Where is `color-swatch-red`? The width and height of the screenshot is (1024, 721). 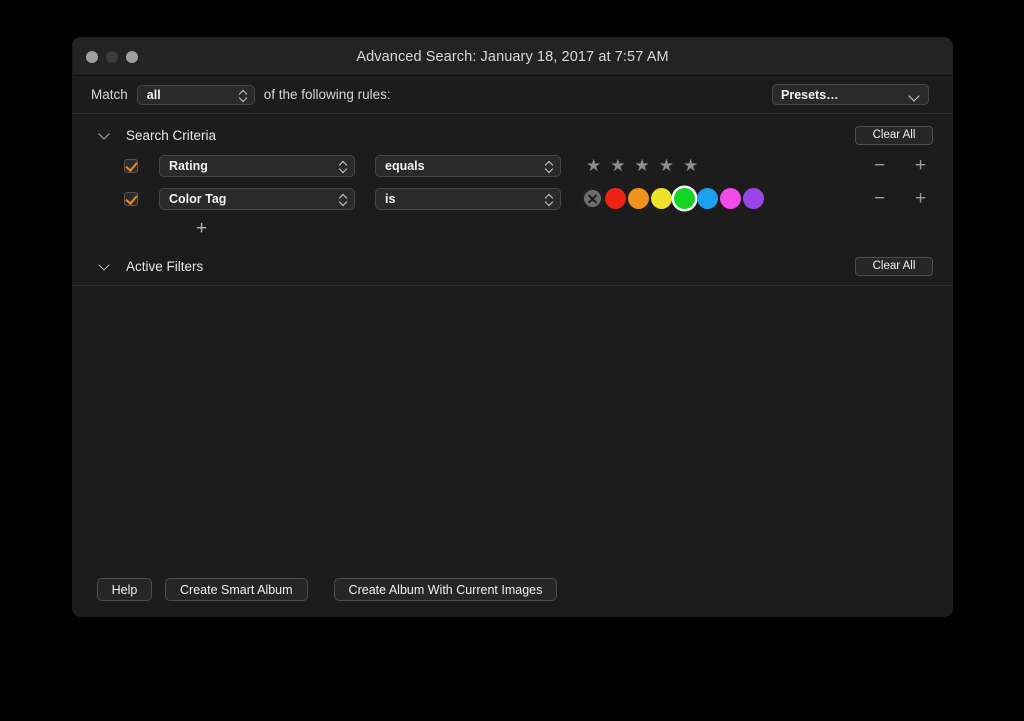
color-swatch-red is located at coordinates (615, 198).